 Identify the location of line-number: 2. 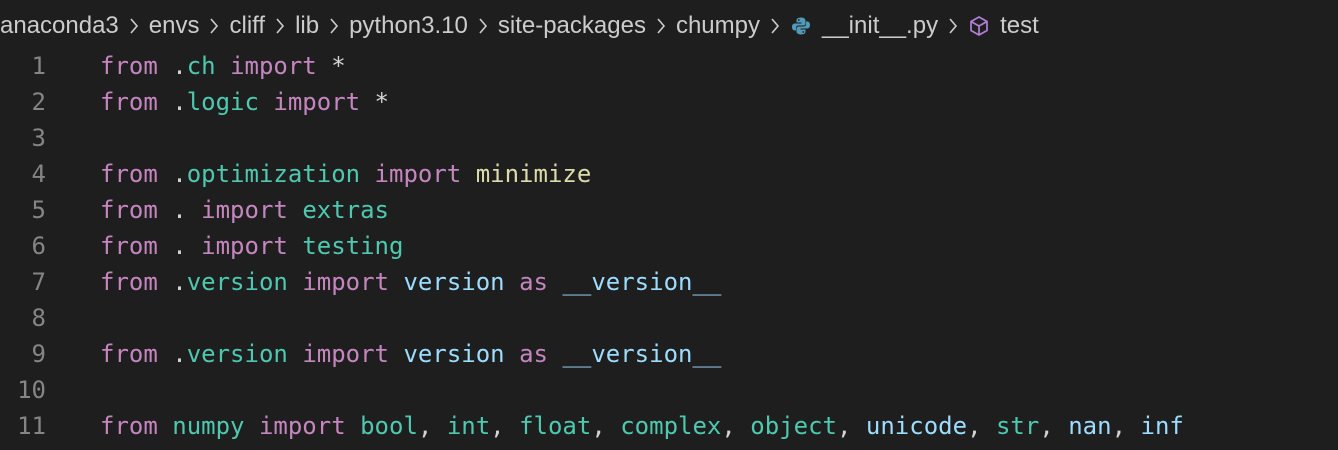
(38, 102).